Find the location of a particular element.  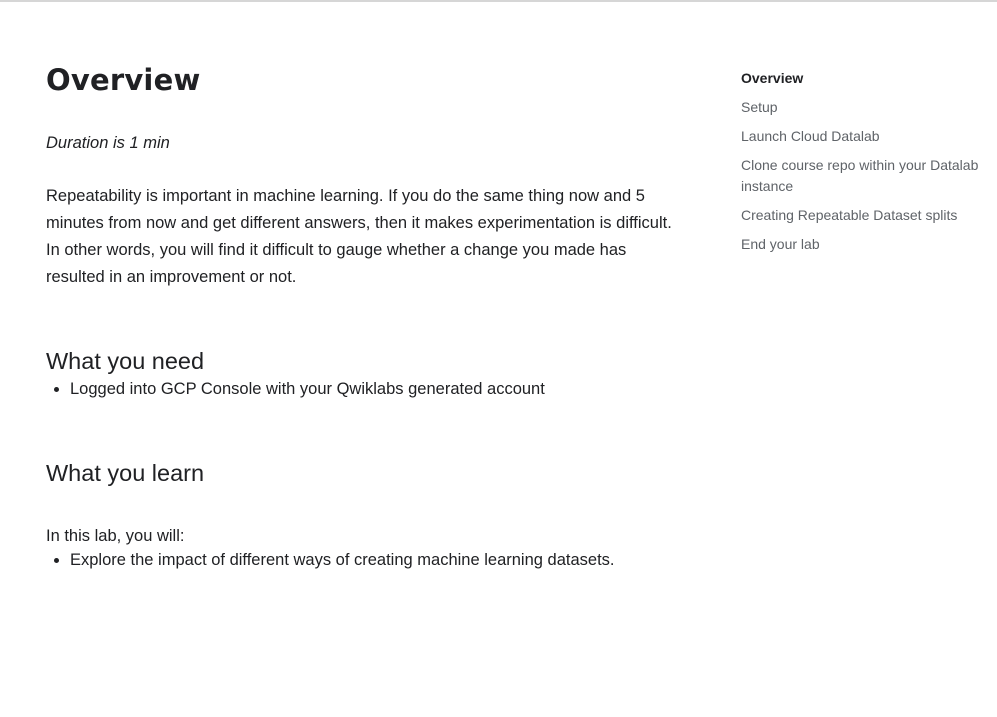

what-you-need-heading: What you need is located at coordinates (125, 361).